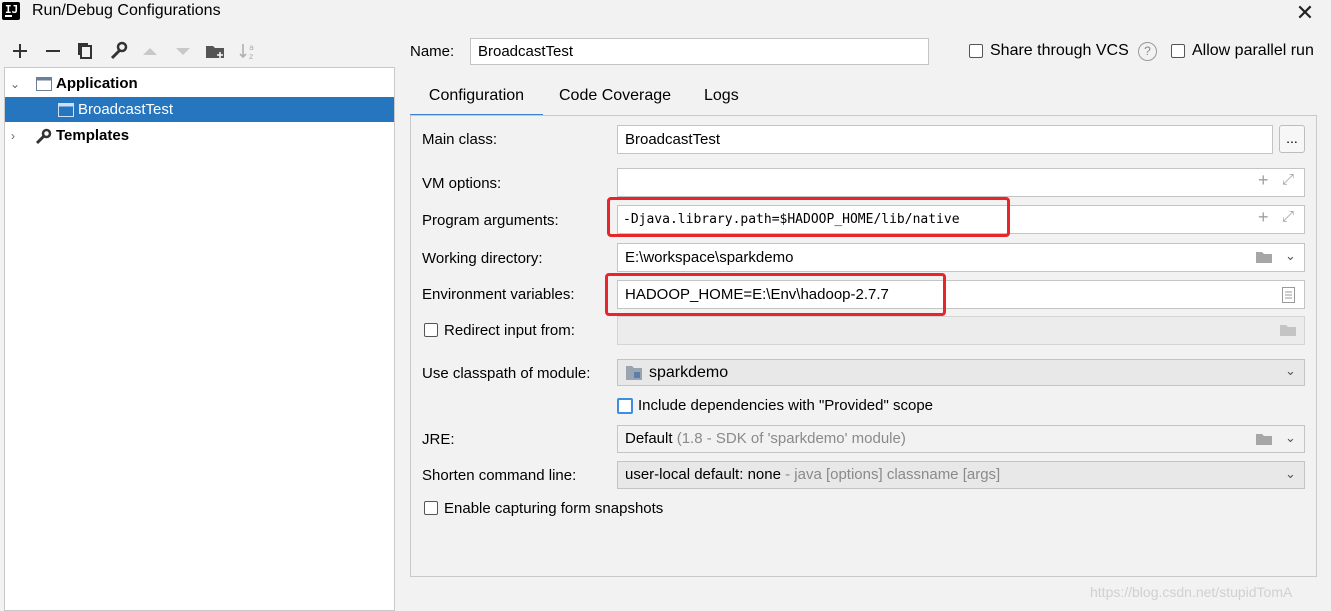 The width and height of the screenshot is (1331, 611). Describe the element at coordinates (961, 182) in the screenshot. I see `vm-options-input: + ⤢` at that location.